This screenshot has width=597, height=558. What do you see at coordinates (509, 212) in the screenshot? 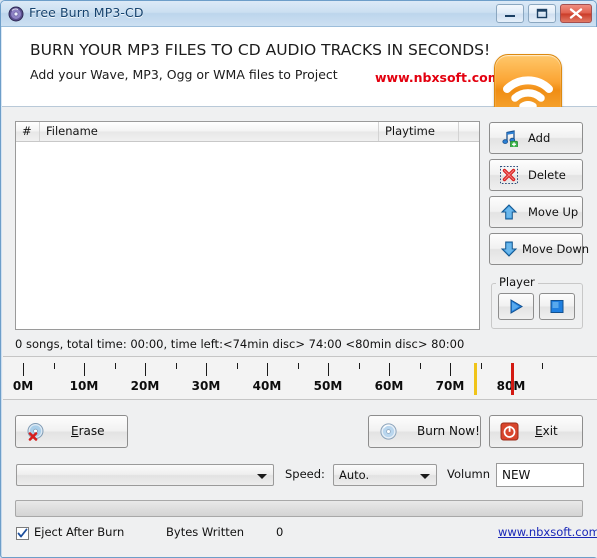
I see `blue-arrow-up-icon` at bounding box center [509, 212].